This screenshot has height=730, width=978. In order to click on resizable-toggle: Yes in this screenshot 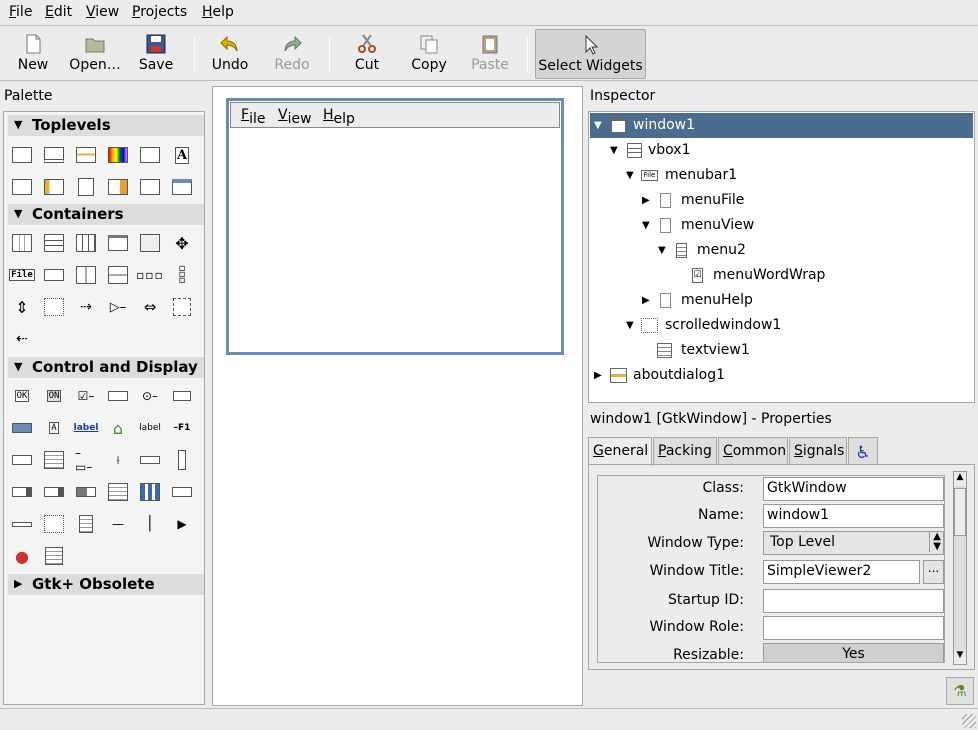, I will do `click(853, 652)`.